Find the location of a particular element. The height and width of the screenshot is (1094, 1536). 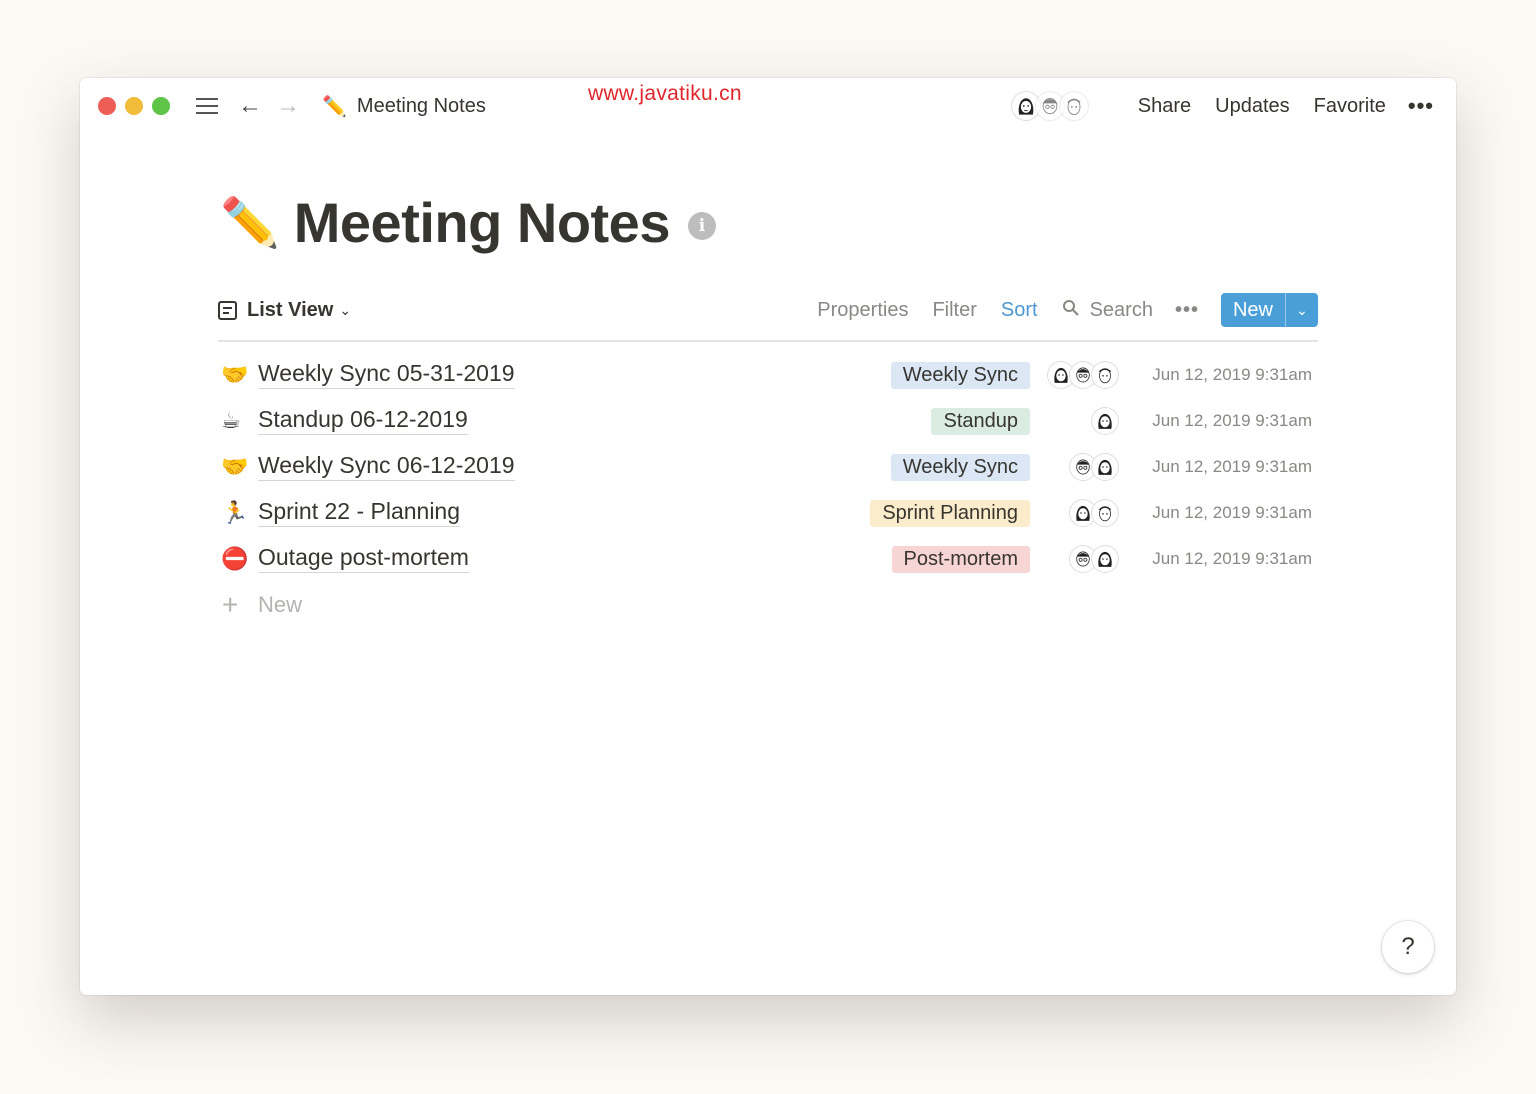

item-title: Sprint 22 - Planning is located at coordinates (359, 513).